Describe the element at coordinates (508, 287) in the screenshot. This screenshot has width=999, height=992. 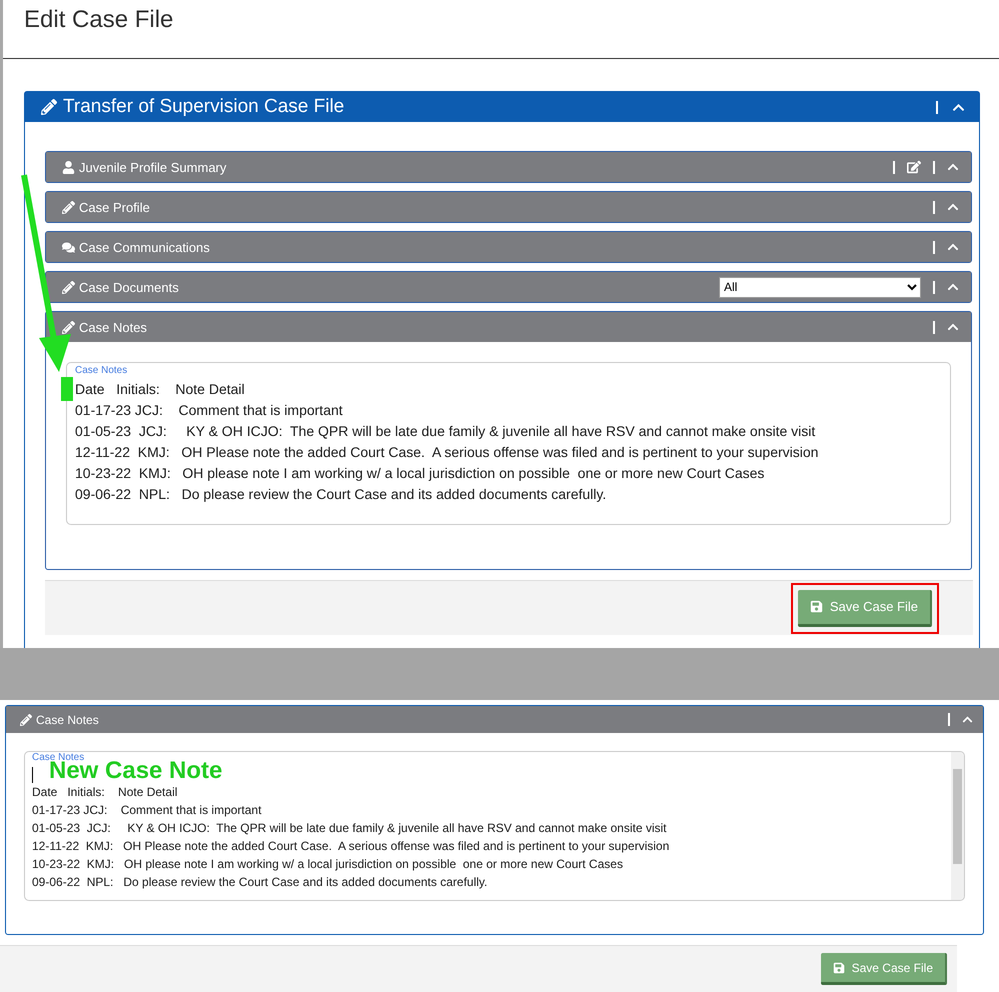
I see `section-header: Case Documents All` at that location.